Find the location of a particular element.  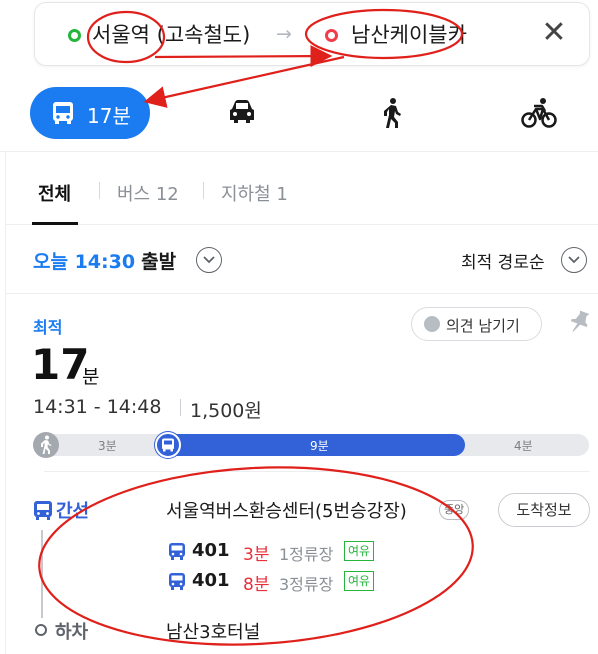

bike-icon is located at coordinates (539, 113).